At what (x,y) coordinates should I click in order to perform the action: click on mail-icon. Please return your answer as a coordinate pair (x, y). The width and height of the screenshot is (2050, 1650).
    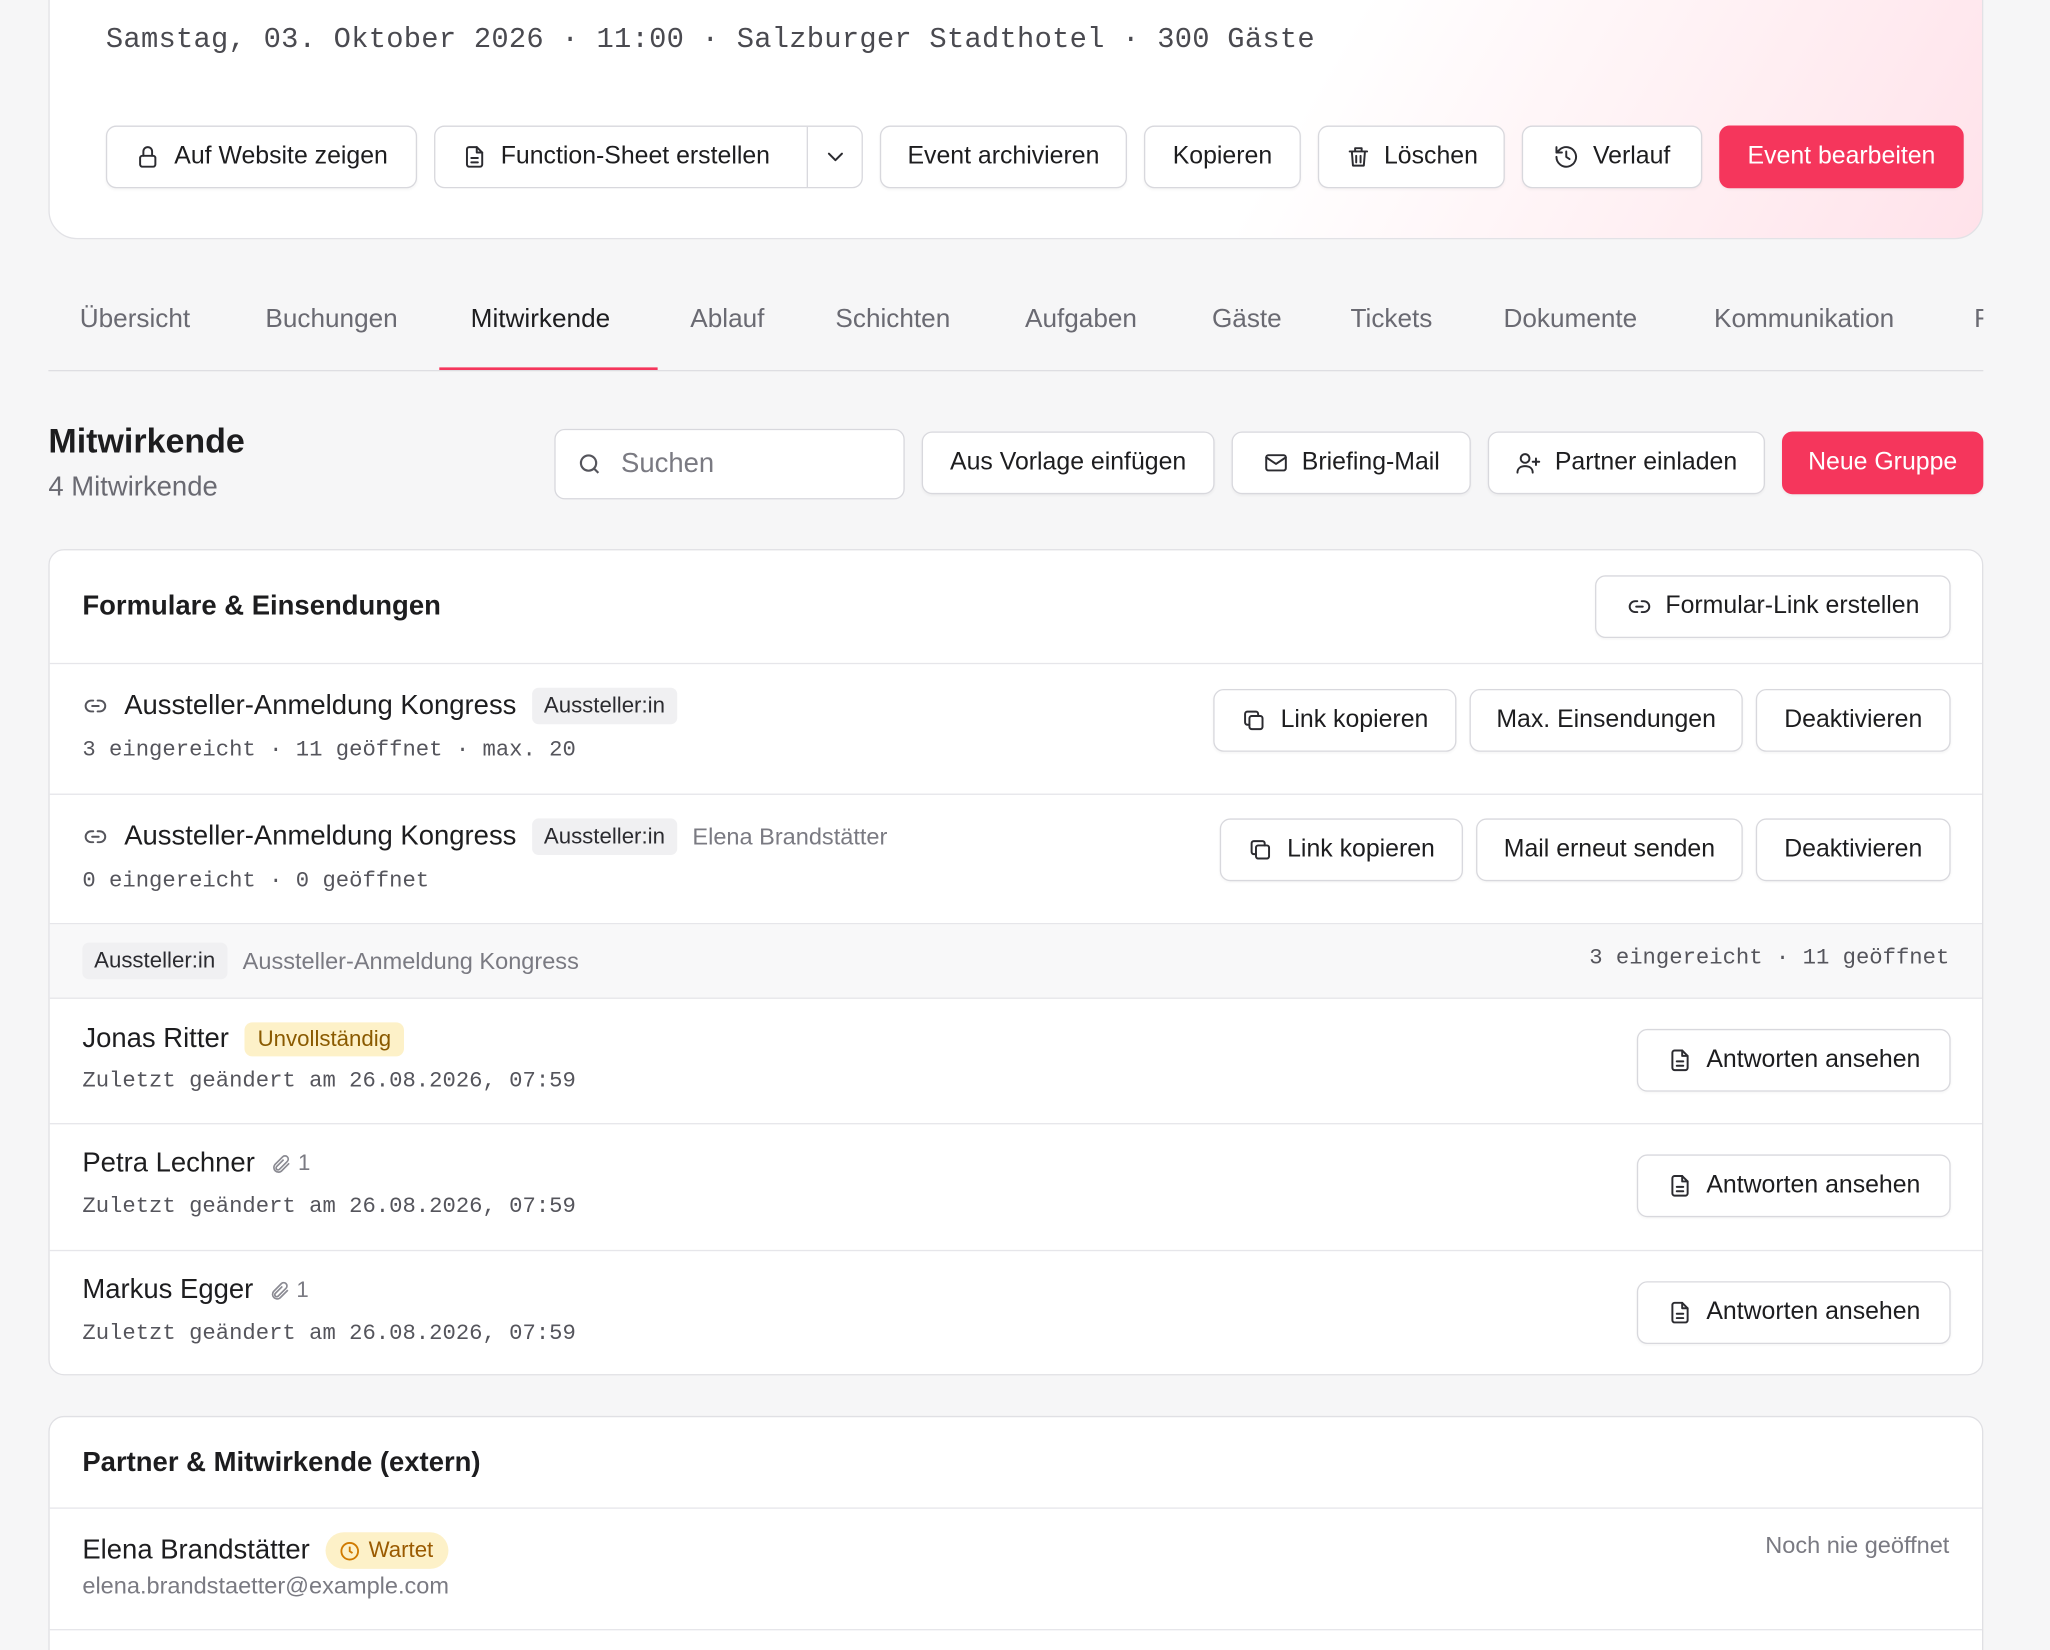
    Looking at the image, I should click on (1275, 463).